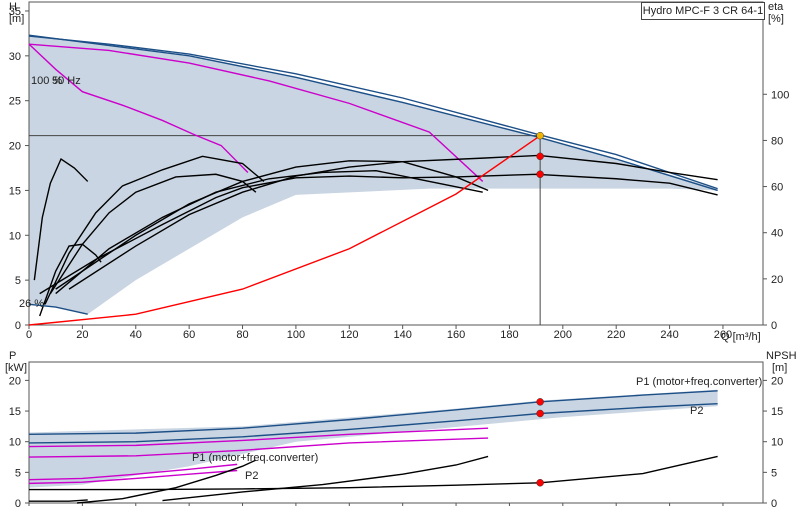 This screenshot has height=520, width=800. Describe the element at coordinates (242, 335) in the screenshot. I see `x-tick-label: 80` at that location.